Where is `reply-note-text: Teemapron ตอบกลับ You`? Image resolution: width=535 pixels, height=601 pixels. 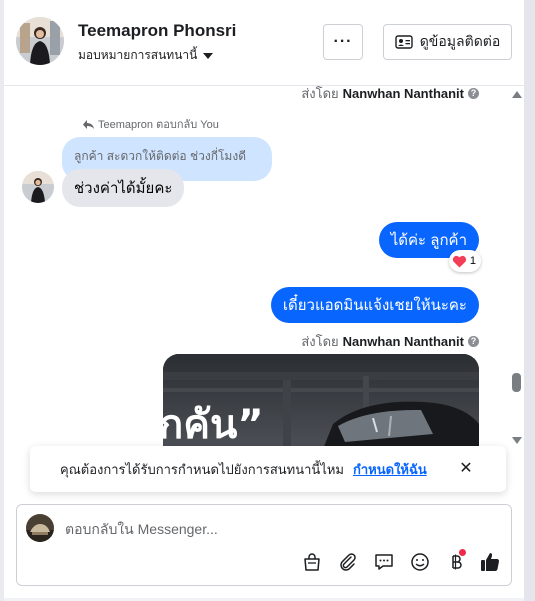 reply-note-text: Teemapron ตอบกลับ You is located at coordinates (158, 125).